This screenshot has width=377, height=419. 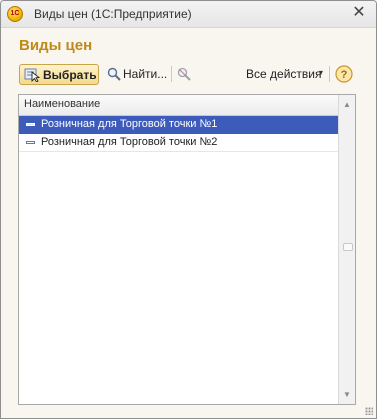 What do you see at coordinates (178, 105) in the screenshot?
I see `column-header-name: Наименование` at bounding box center [178, 105].